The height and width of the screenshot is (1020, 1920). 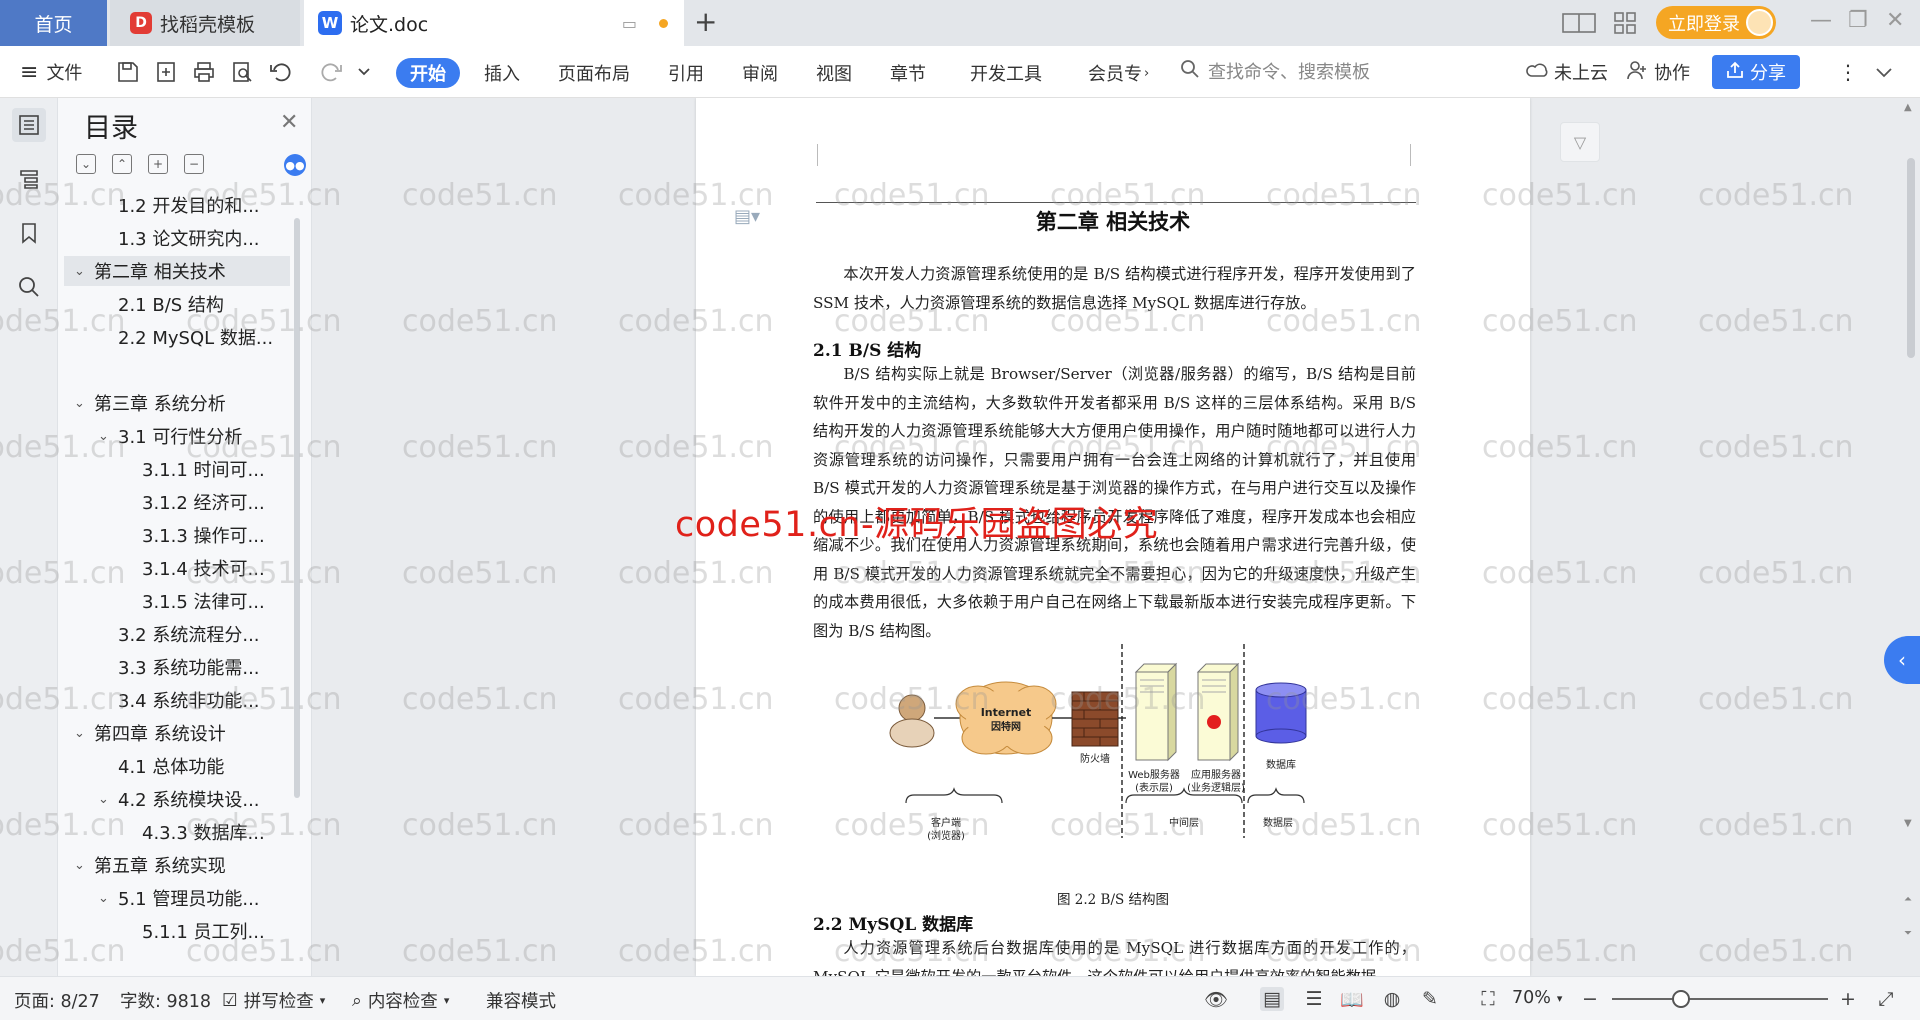 What do you see at coordinates (177, 271) in the screenshot?
I see `toc-item: ⌄ 第二章 相关技术` at bounding box center [177, 271].